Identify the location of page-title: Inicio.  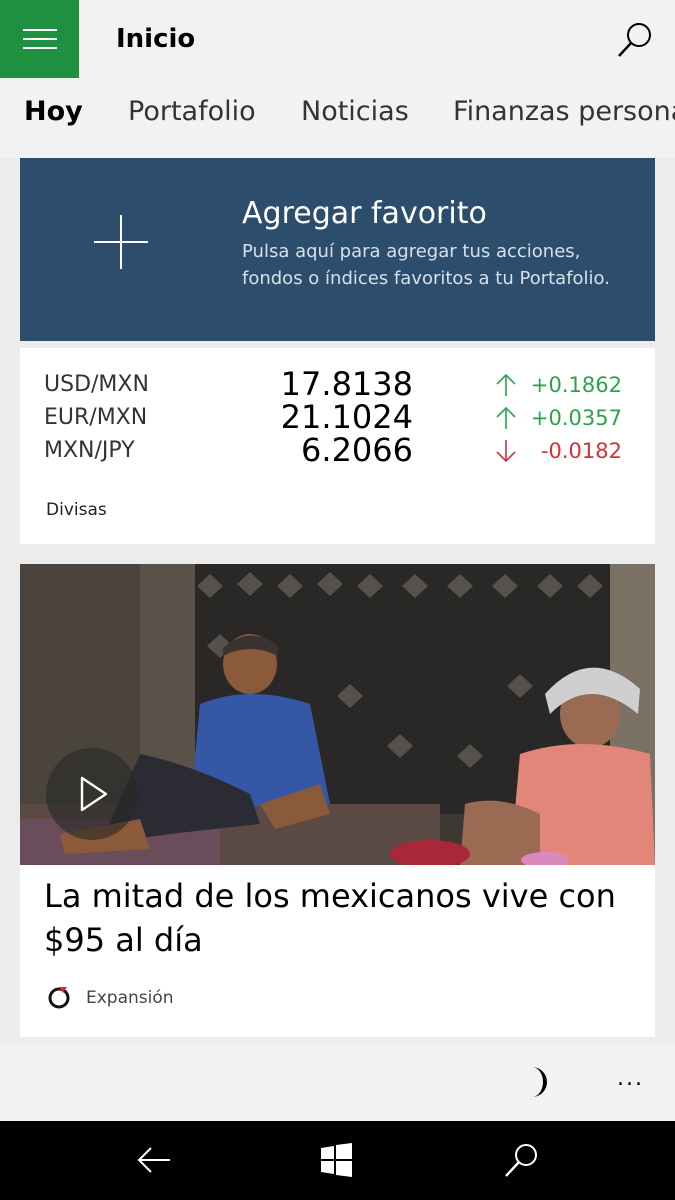
(156, 39).